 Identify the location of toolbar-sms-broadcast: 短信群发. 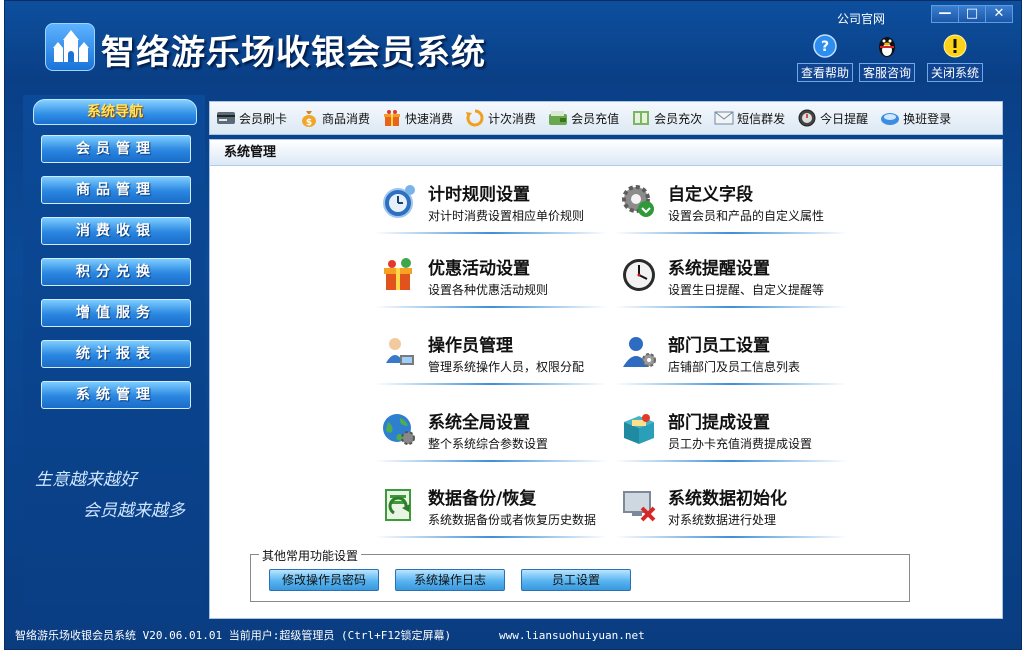
(749, 118).